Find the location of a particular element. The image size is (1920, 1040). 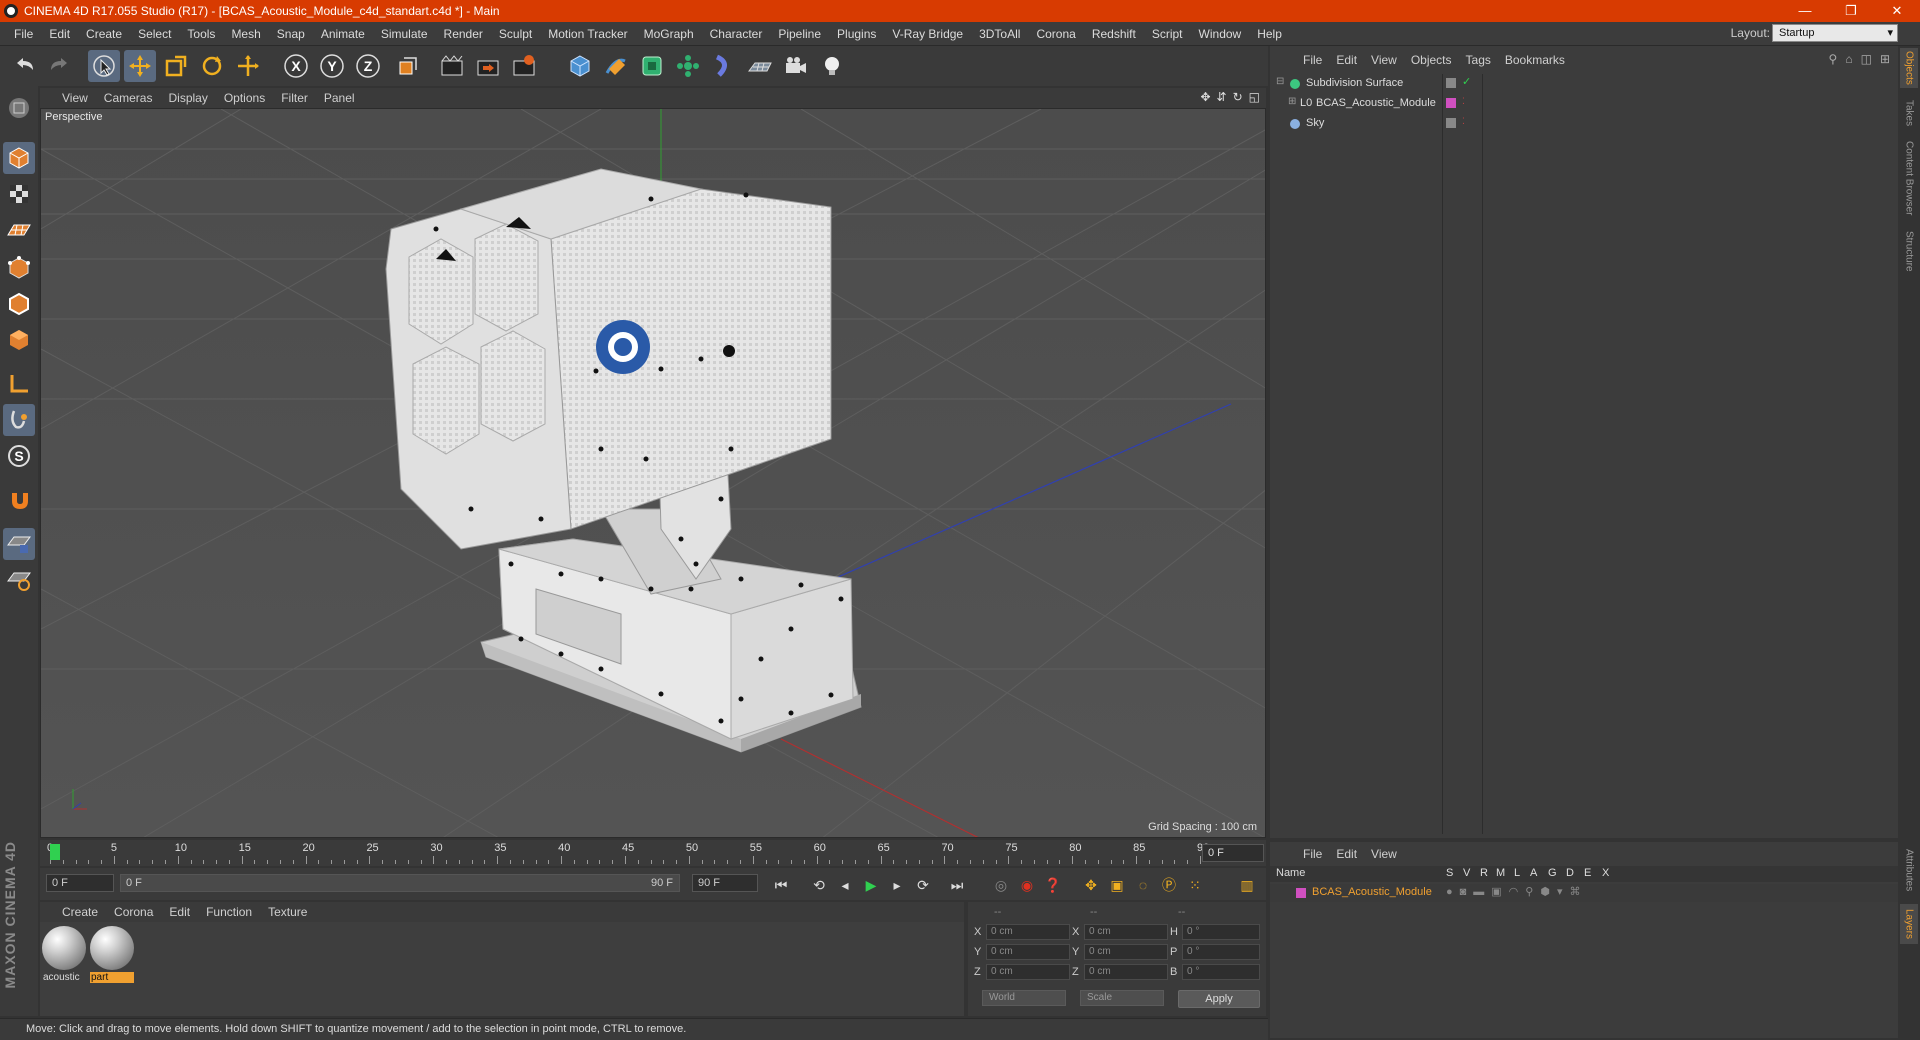

x-axis-lock-button: X is located at coordinates (296, 66).